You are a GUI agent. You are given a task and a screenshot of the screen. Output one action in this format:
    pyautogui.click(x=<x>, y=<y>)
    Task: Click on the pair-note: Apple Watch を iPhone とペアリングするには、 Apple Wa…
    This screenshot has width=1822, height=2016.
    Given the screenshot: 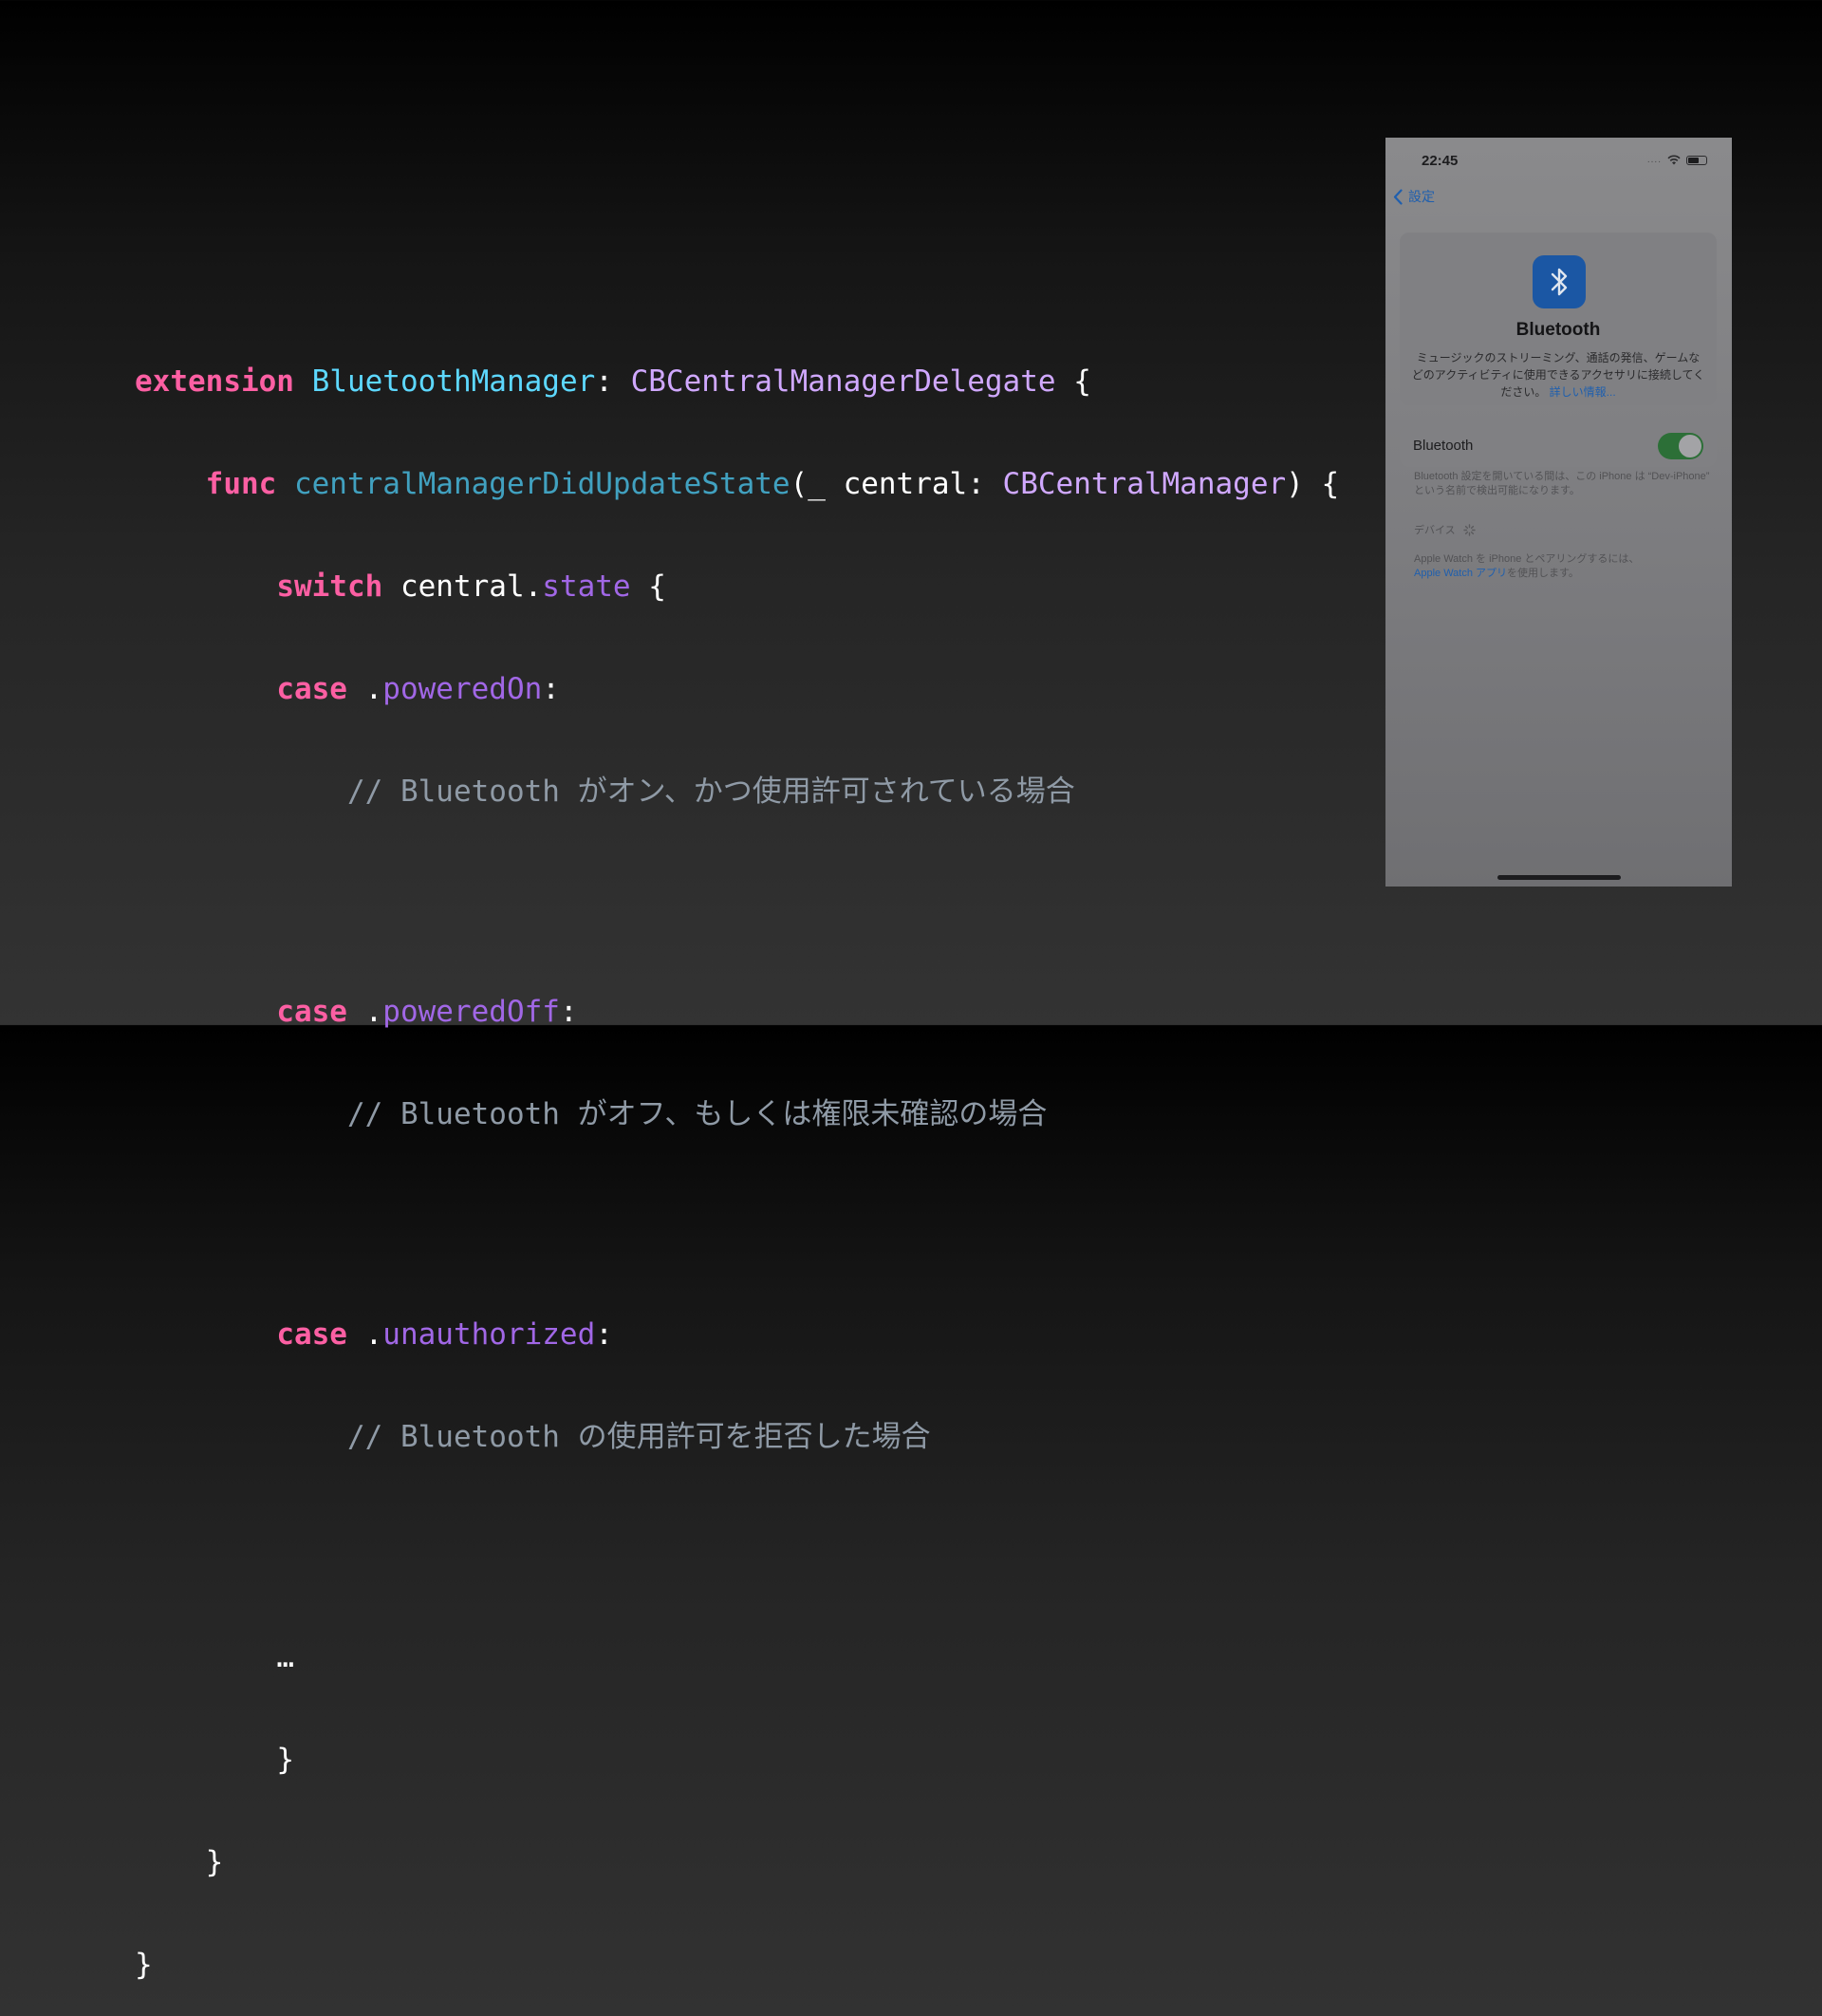 What is the action you would take?
    pyautogui.click(x=1527, y=566)
    